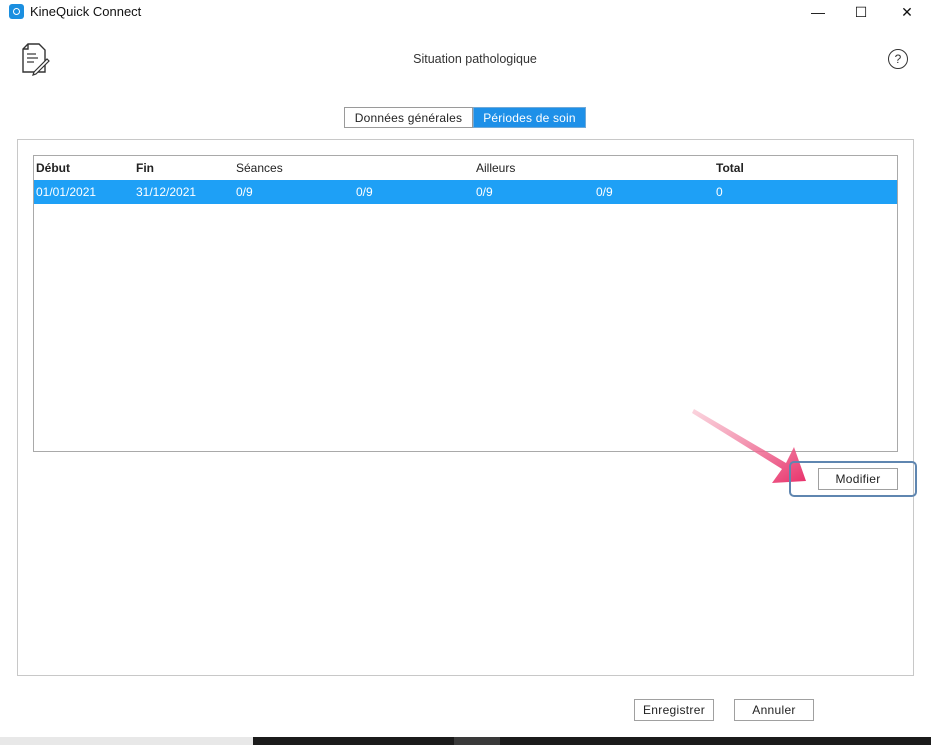 The height and width of the screenshot is (745, 931). What do you see at coordinates (477, 741) in the screenshot?
I see `taskbar-item` at bounding box center [477, 741].